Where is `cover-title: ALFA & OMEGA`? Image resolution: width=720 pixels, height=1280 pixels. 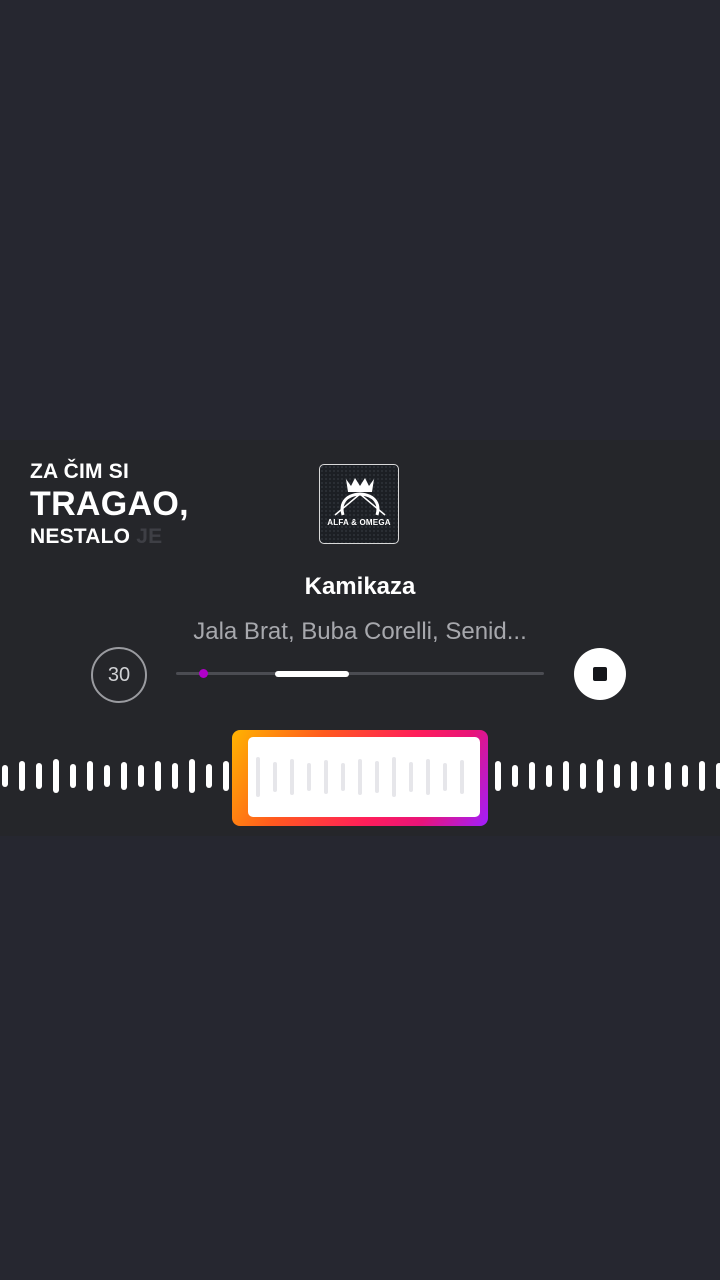 cover-title: ALFA & OMEGA is located at coordinates (359, 522).